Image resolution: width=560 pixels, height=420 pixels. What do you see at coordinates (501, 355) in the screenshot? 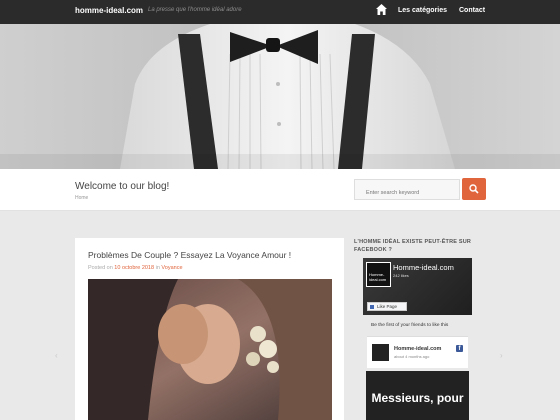
I see `slider-next-arrow: ›` at bounding box center [501, 355].